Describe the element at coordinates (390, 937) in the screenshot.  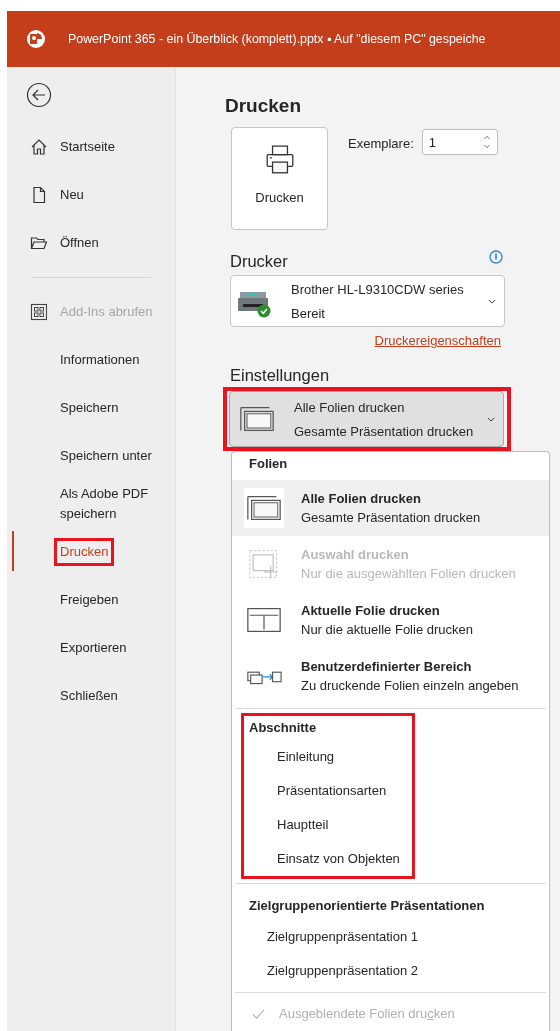
I see `menu-item: Zielgruppenpräsentation 1` at that location.